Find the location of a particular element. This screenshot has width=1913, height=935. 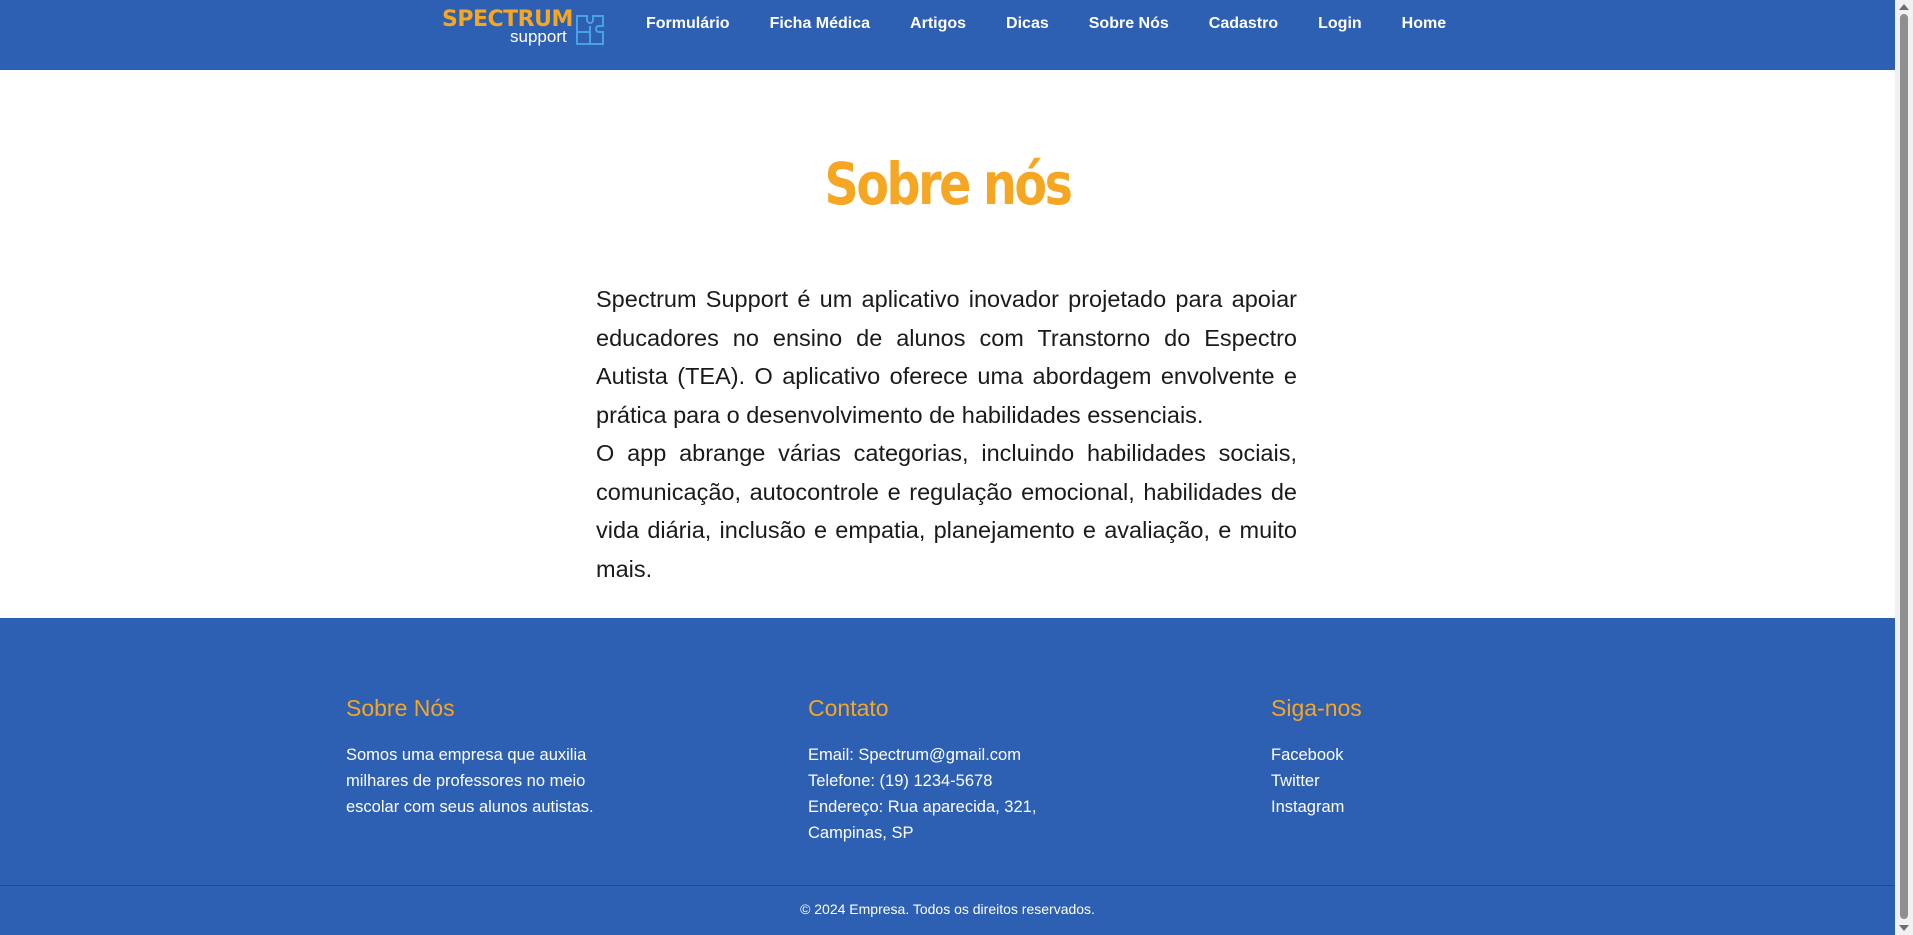

footer-about-text: escolar com seus alunos autistas. is located at coordinates (470, 807).